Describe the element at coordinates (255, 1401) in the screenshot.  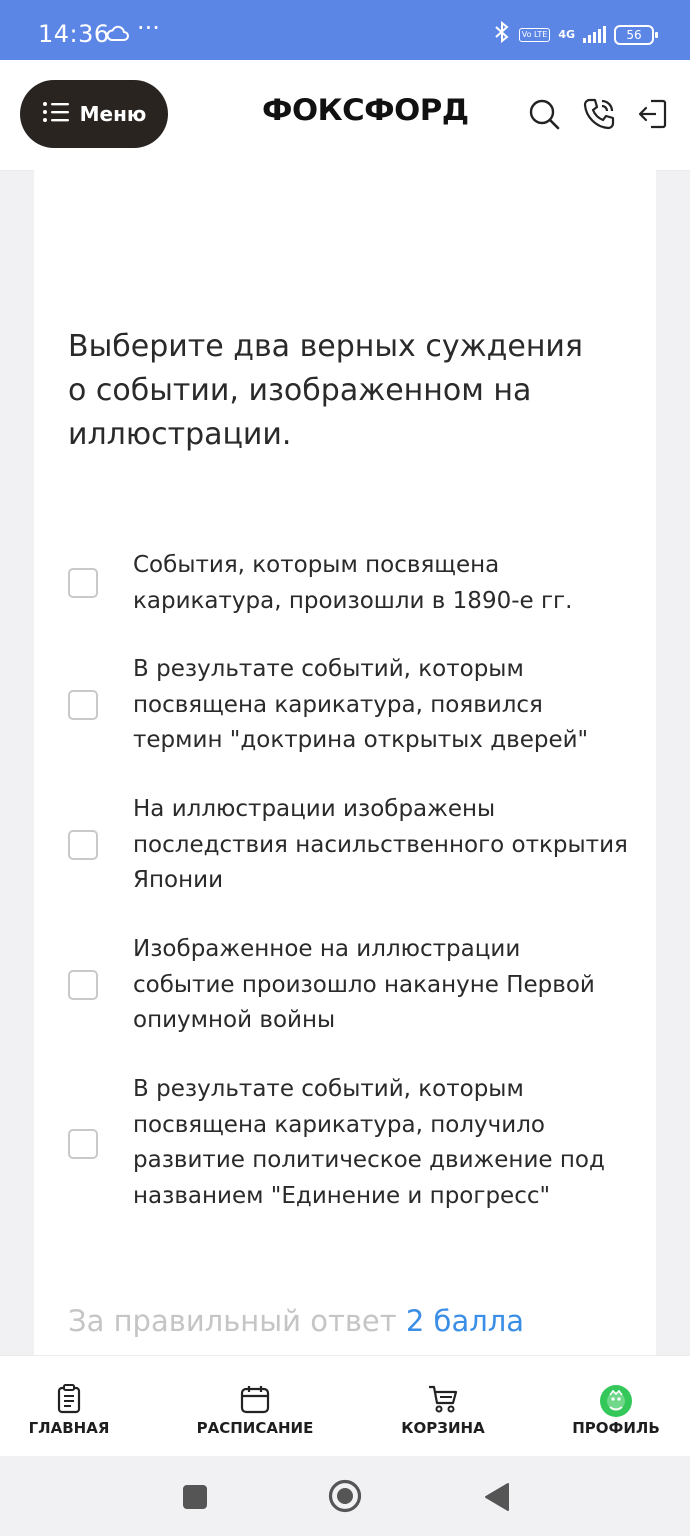
I see `calendar-icon` at that location.